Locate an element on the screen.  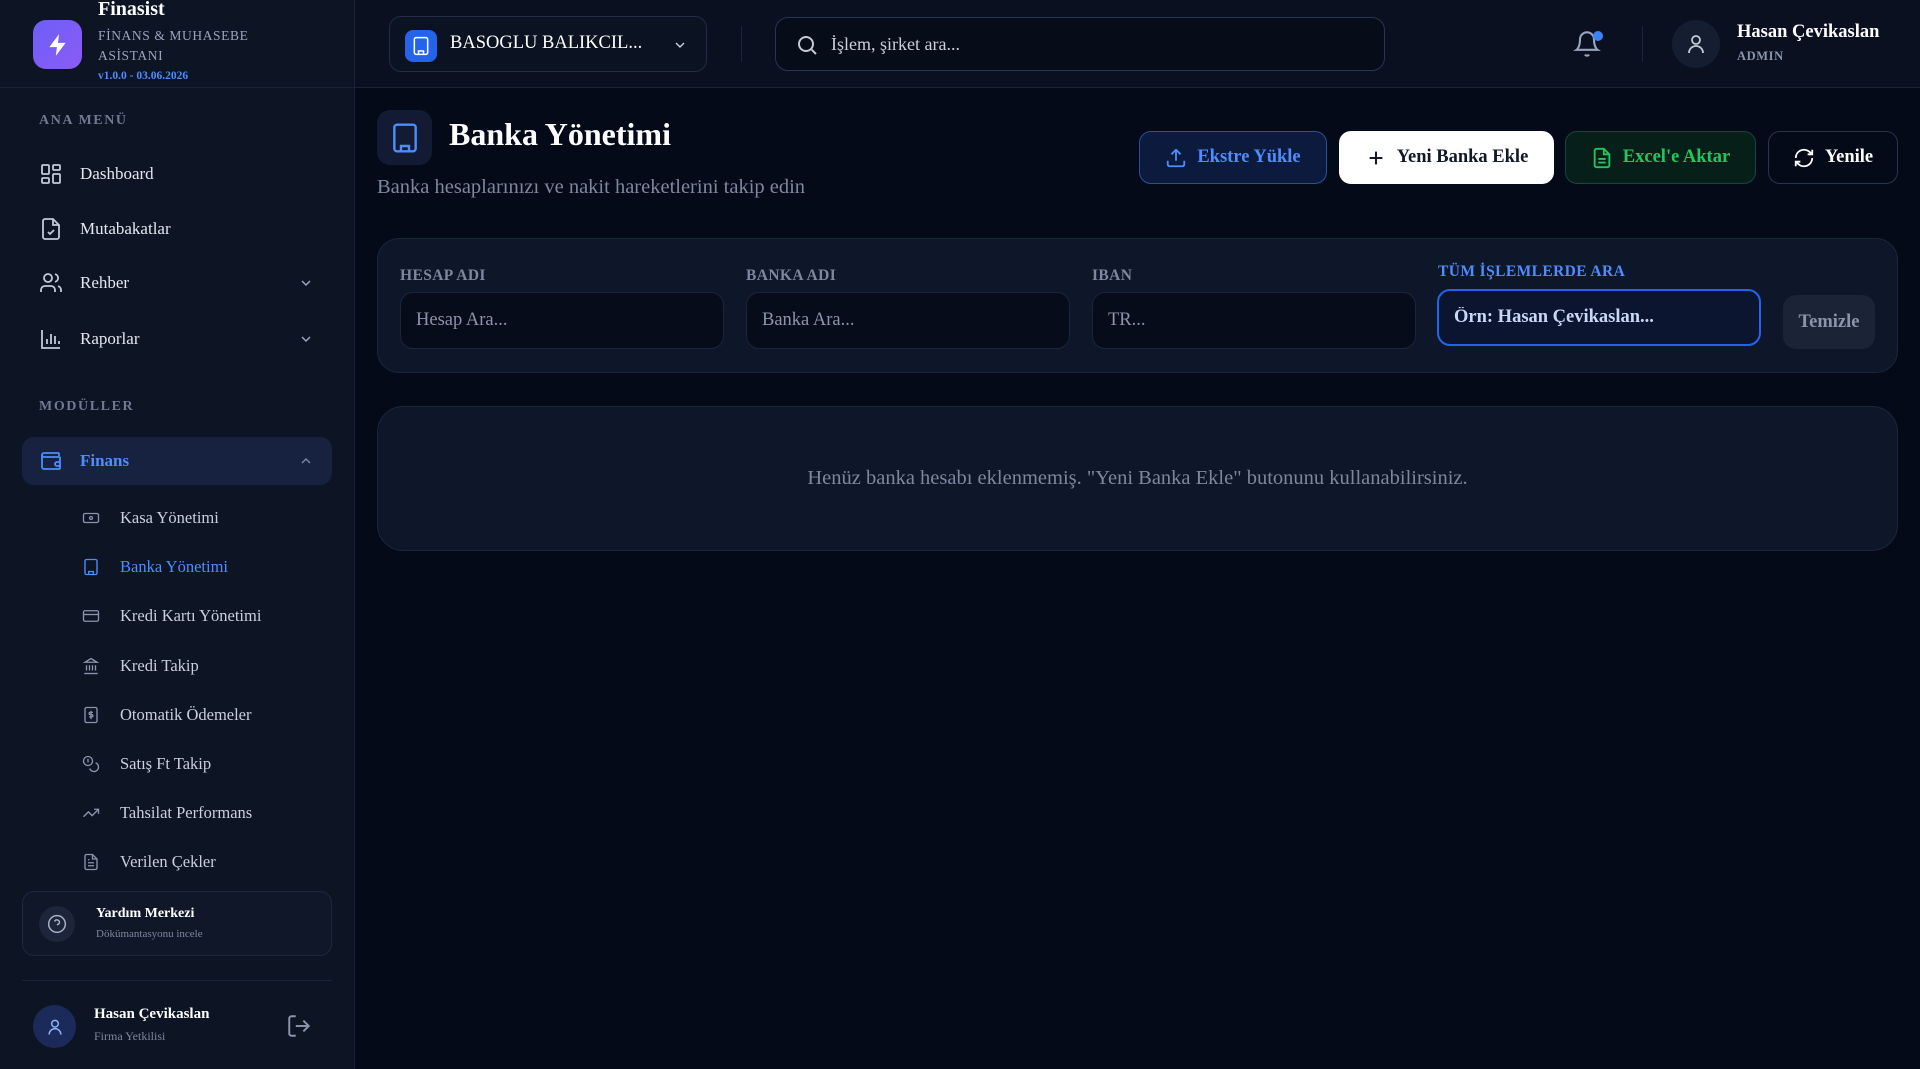
company-icon-wrap is located at coordinates (421, 46).